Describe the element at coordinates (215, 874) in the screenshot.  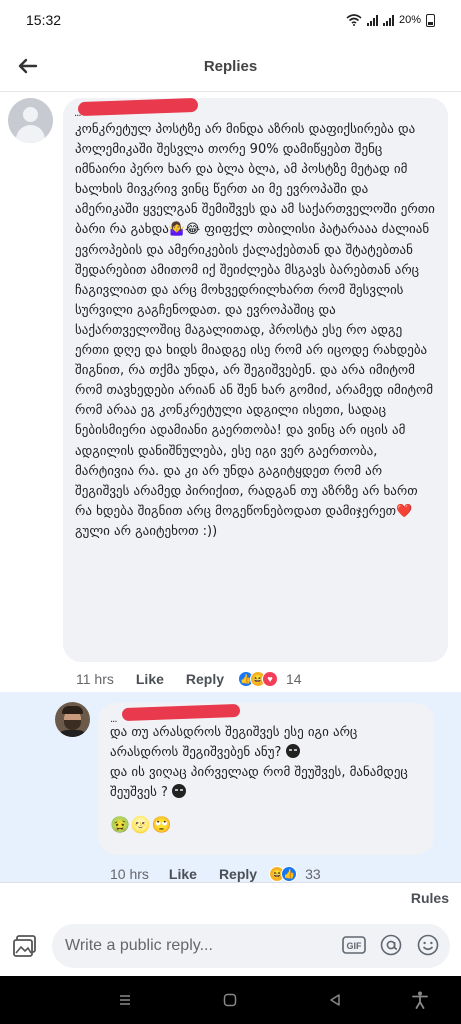
I see `reply-actions: 10 hrs Like Reply 😆 👍 33` at that location.